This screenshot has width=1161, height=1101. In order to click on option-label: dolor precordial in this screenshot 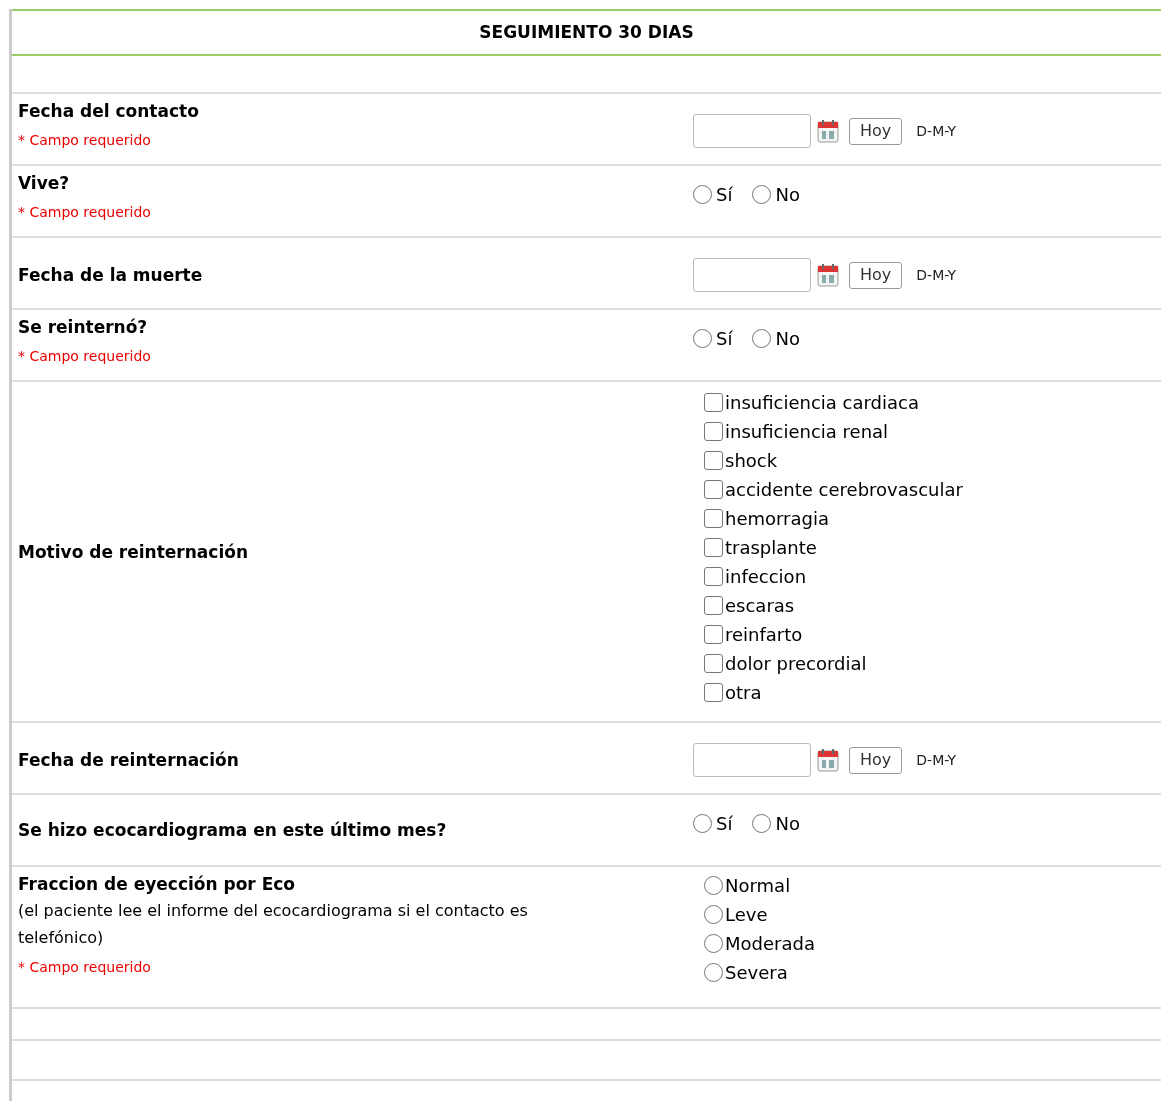, I will do `click(796, 664)`.